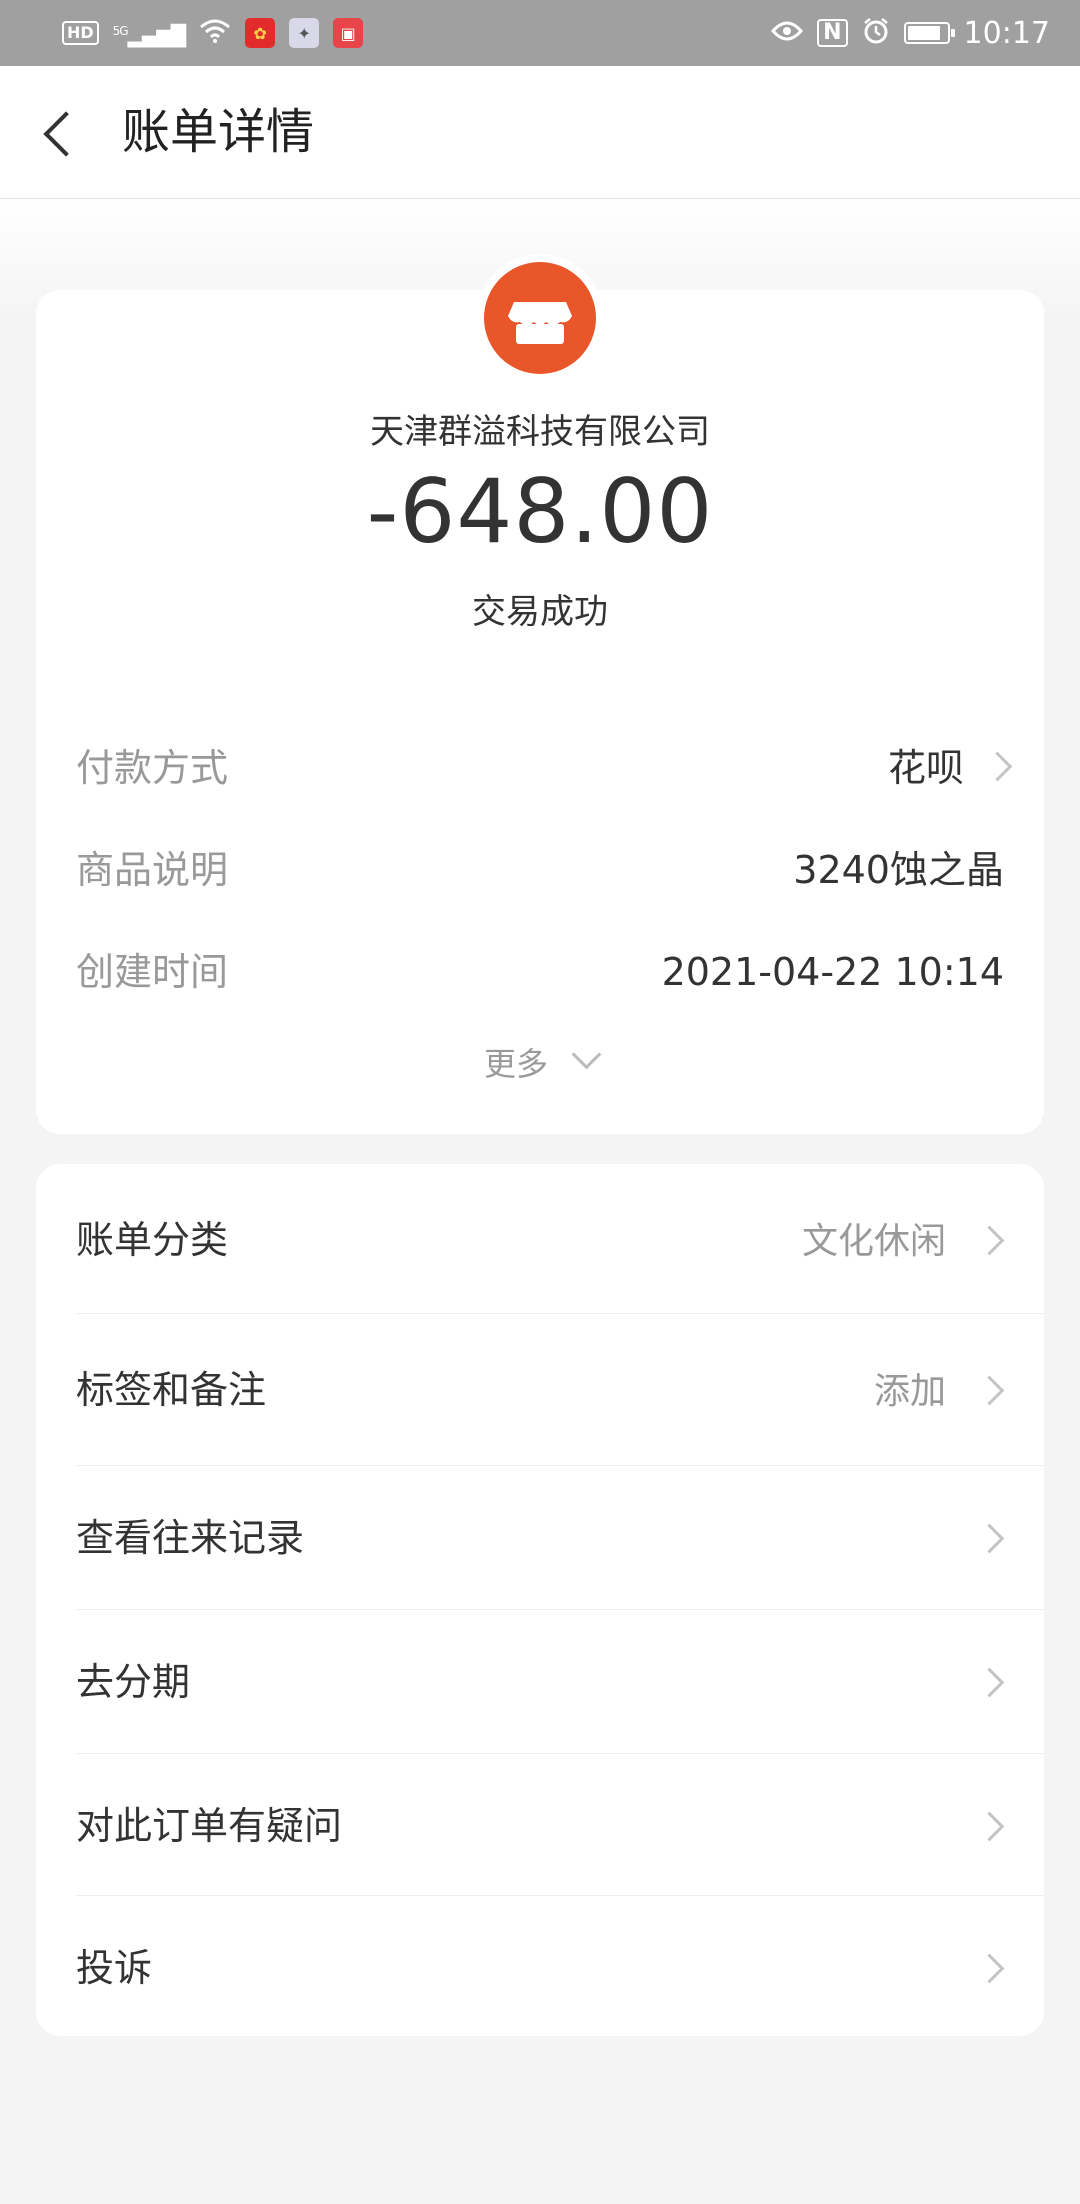 The image size is (1080, 2204). What do you see at coordinates (61, 134) in the screenshot?
I see `back-chevron-left-icon` at bounding box center [61, 134].